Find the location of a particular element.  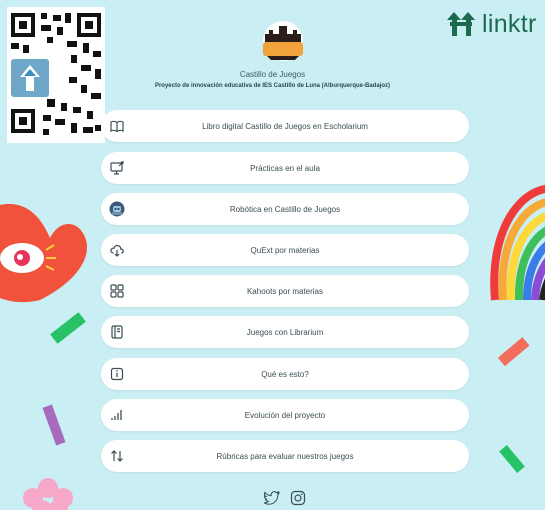

link-que-es-esto: Qué es esto? is located at coordinates (285, 374).